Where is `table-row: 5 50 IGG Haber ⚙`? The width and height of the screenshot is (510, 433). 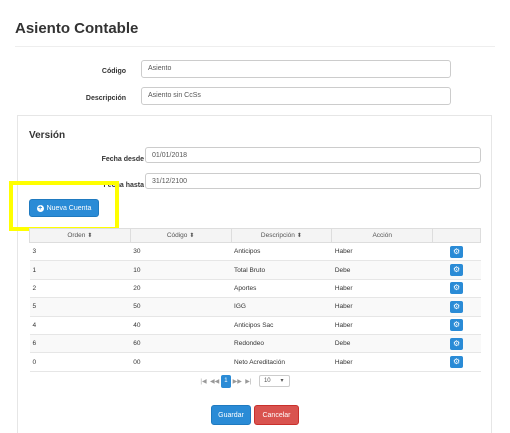 table-row: 5 50 IGG Haber ⚙ is located at coordinates (255, 307).